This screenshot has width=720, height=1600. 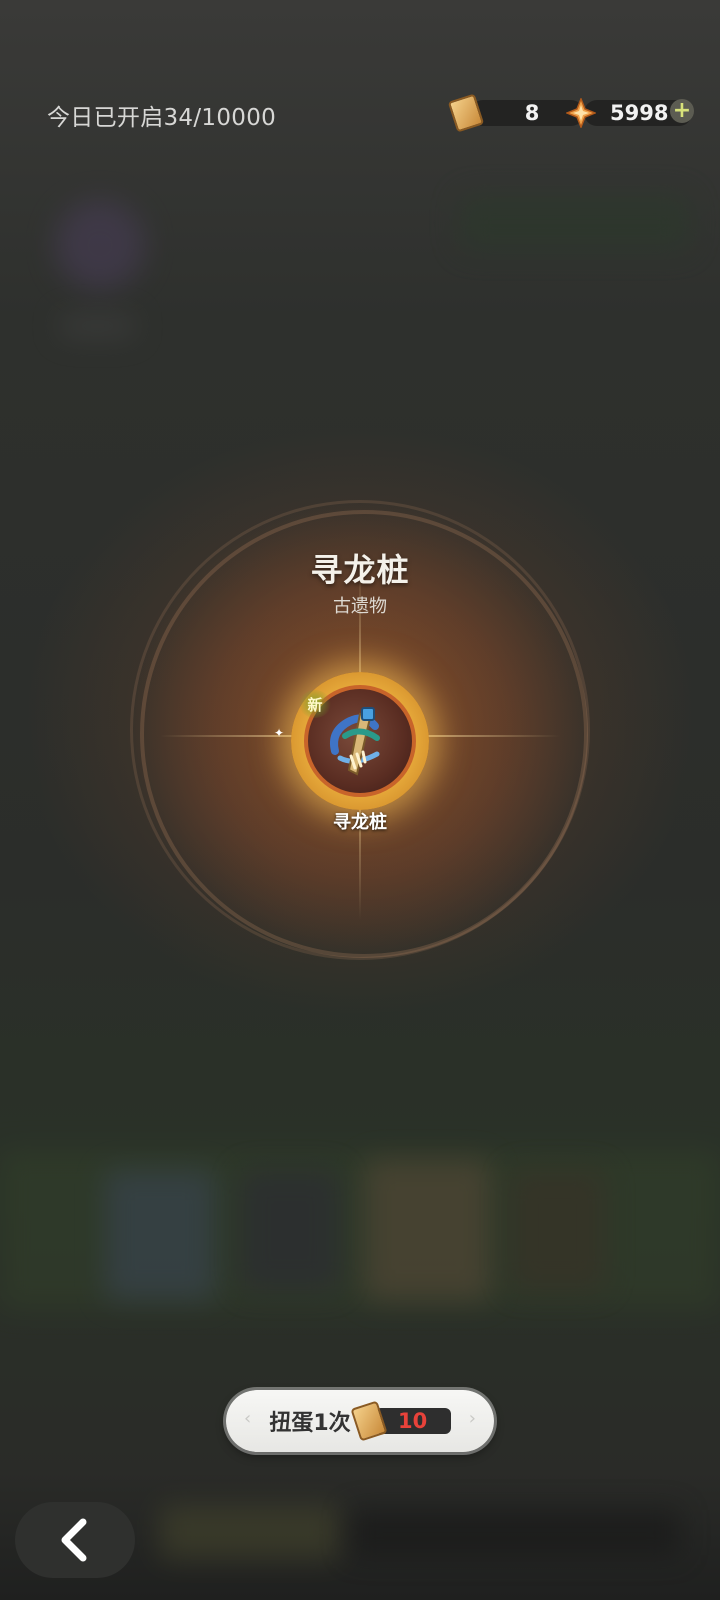 What do you see at coordinates (248, 1418) in the screenshot?
I see `chevron-left-icon: ‹` at bounding box center [248, 1418].